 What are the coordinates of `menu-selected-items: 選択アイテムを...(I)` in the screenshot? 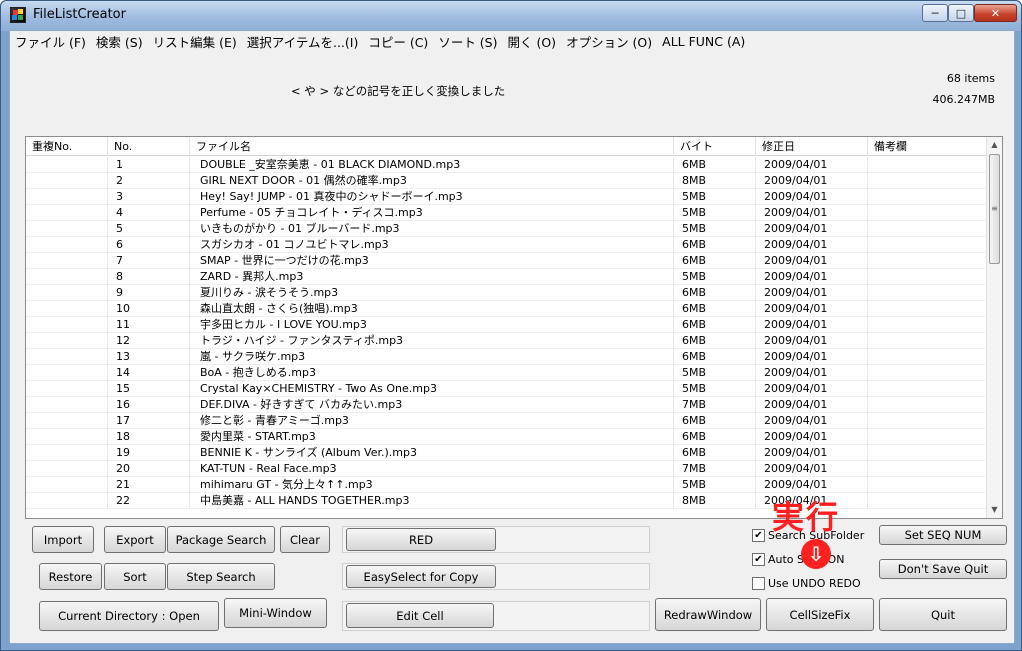 It's located at (303, 41).